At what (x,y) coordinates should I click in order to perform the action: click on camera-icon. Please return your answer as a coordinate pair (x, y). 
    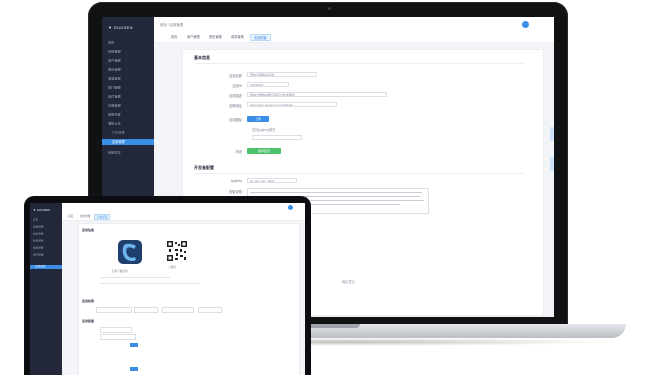
    Looking at the image, I should click on (329, 8).